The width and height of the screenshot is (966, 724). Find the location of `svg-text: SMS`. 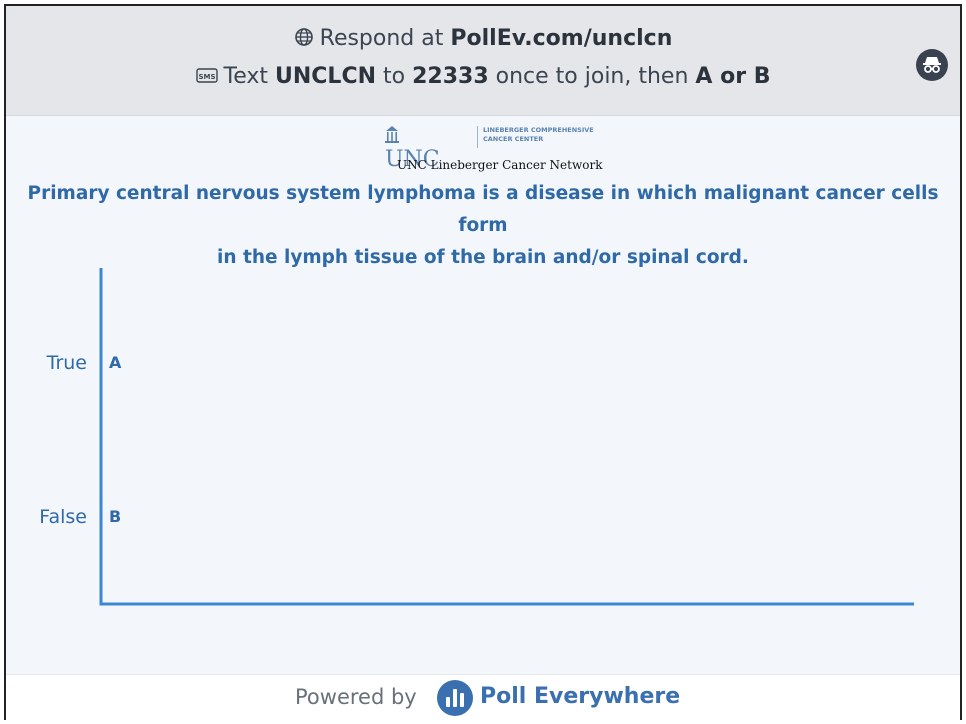

svg-text: SMS is located at coordinates (206, 77).